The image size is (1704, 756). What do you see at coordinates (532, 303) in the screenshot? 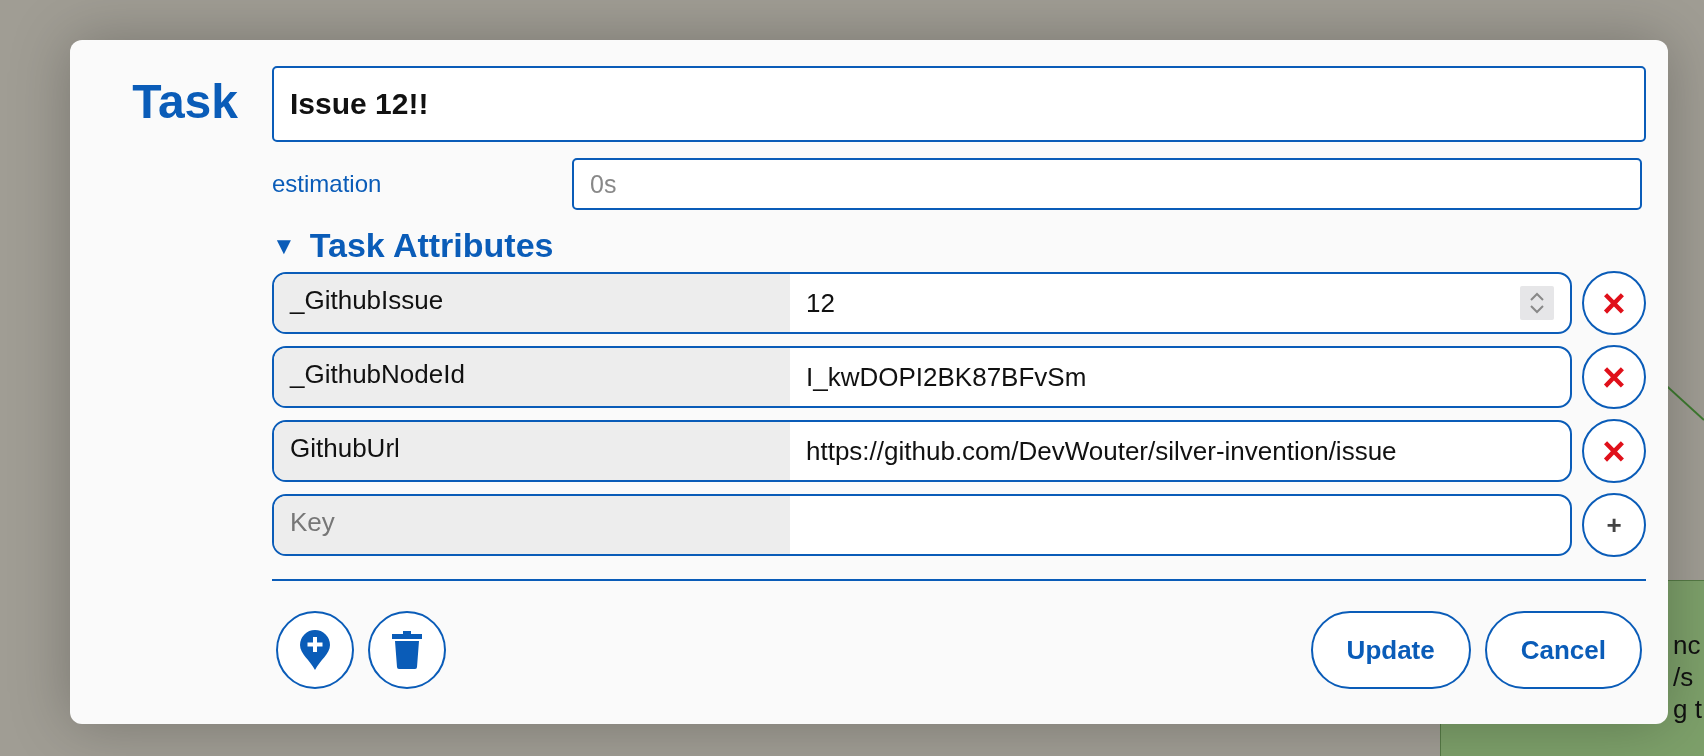
I see `attribute-key: _GithubIssue` at bounding box center [532, 303].